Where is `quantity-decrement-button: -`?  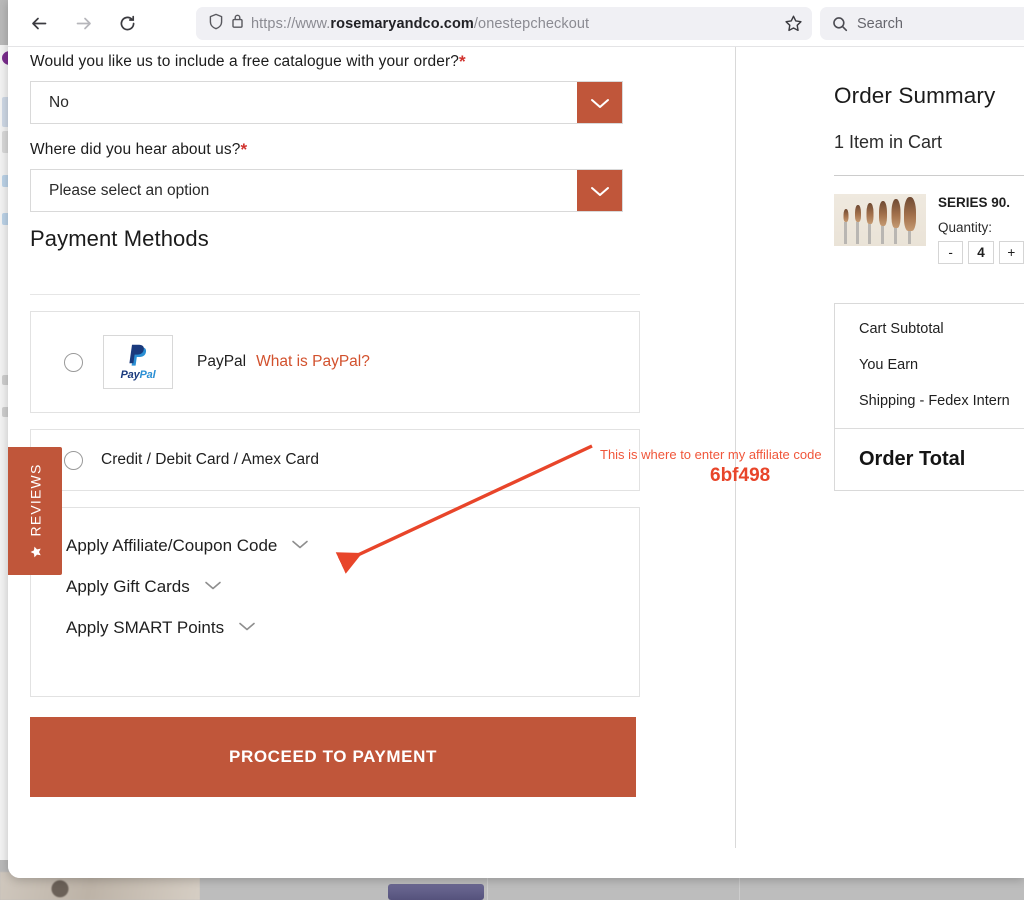 quantity-decrement-button: - is located at coordinates (951, 252).